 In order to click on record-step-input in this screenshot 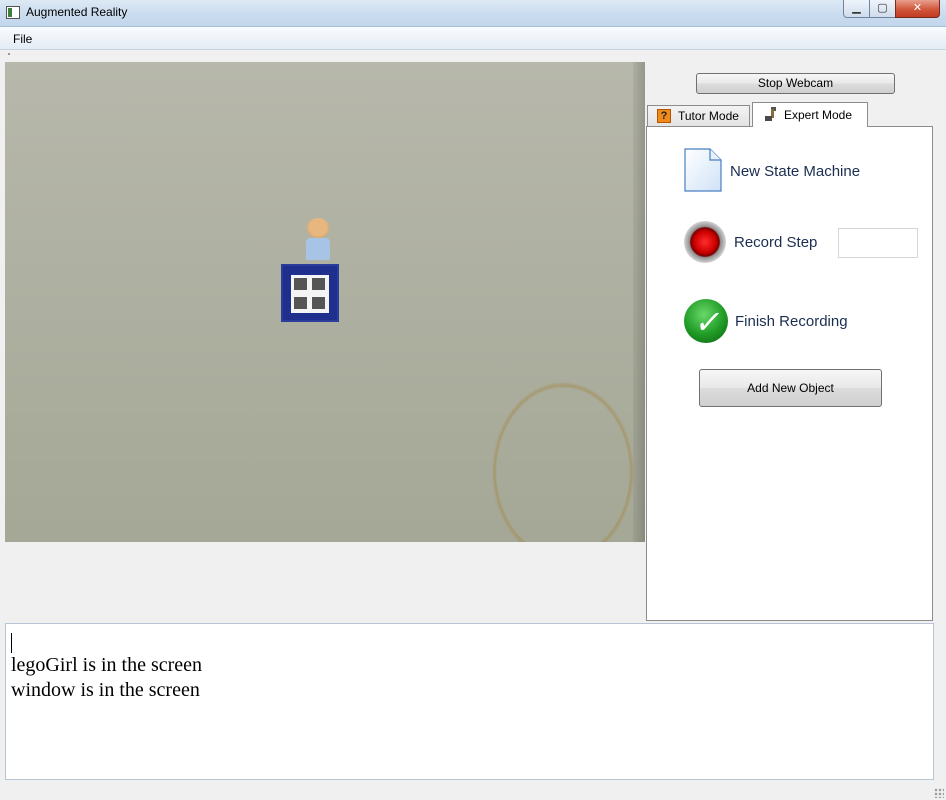, I will do `click(878, 243)`.